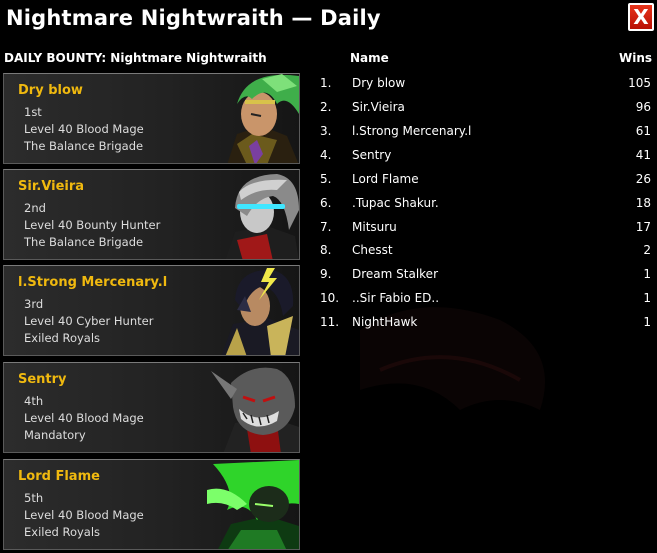  Describe the element at coordinates (151, 407) in the screenshot. I see `player-card: Sentry 4th Level 40 Blood Mage Mandatory` at that location.